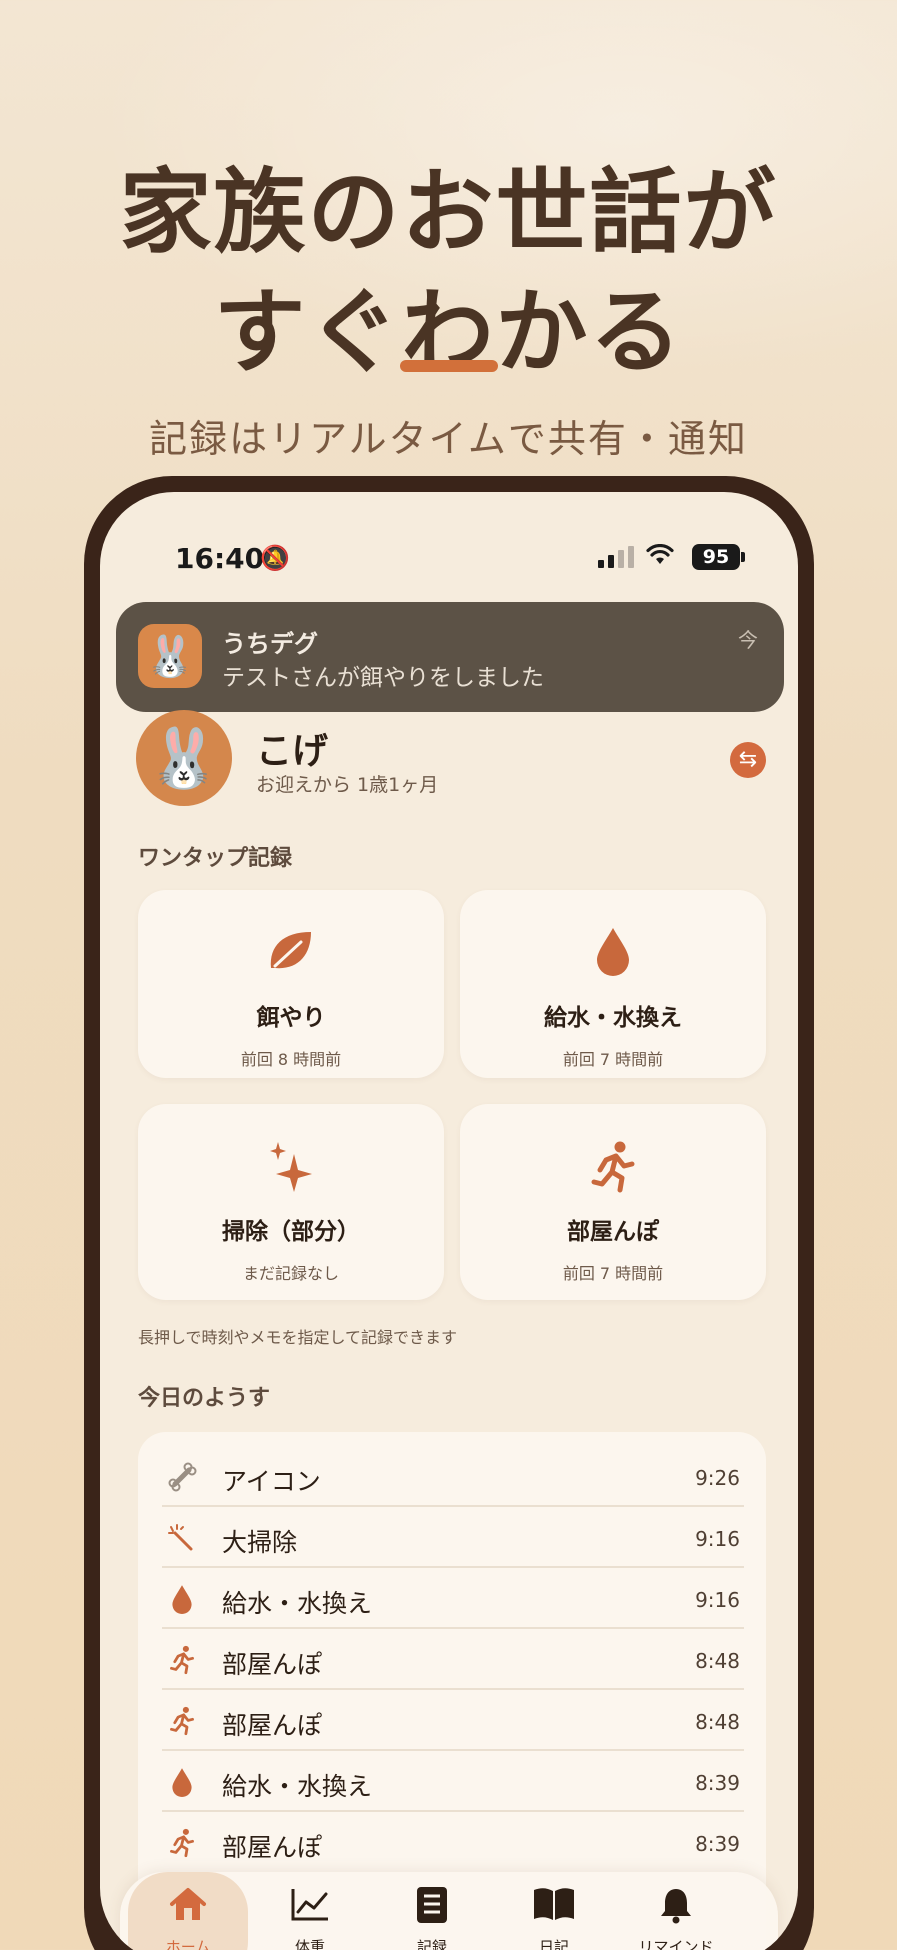 The image size is (897, 1950). What do you see at coordinates (613, 1232) in the screenshot?
I see `card-label: 部屋んぽ` at bounding box center [613, 1232].